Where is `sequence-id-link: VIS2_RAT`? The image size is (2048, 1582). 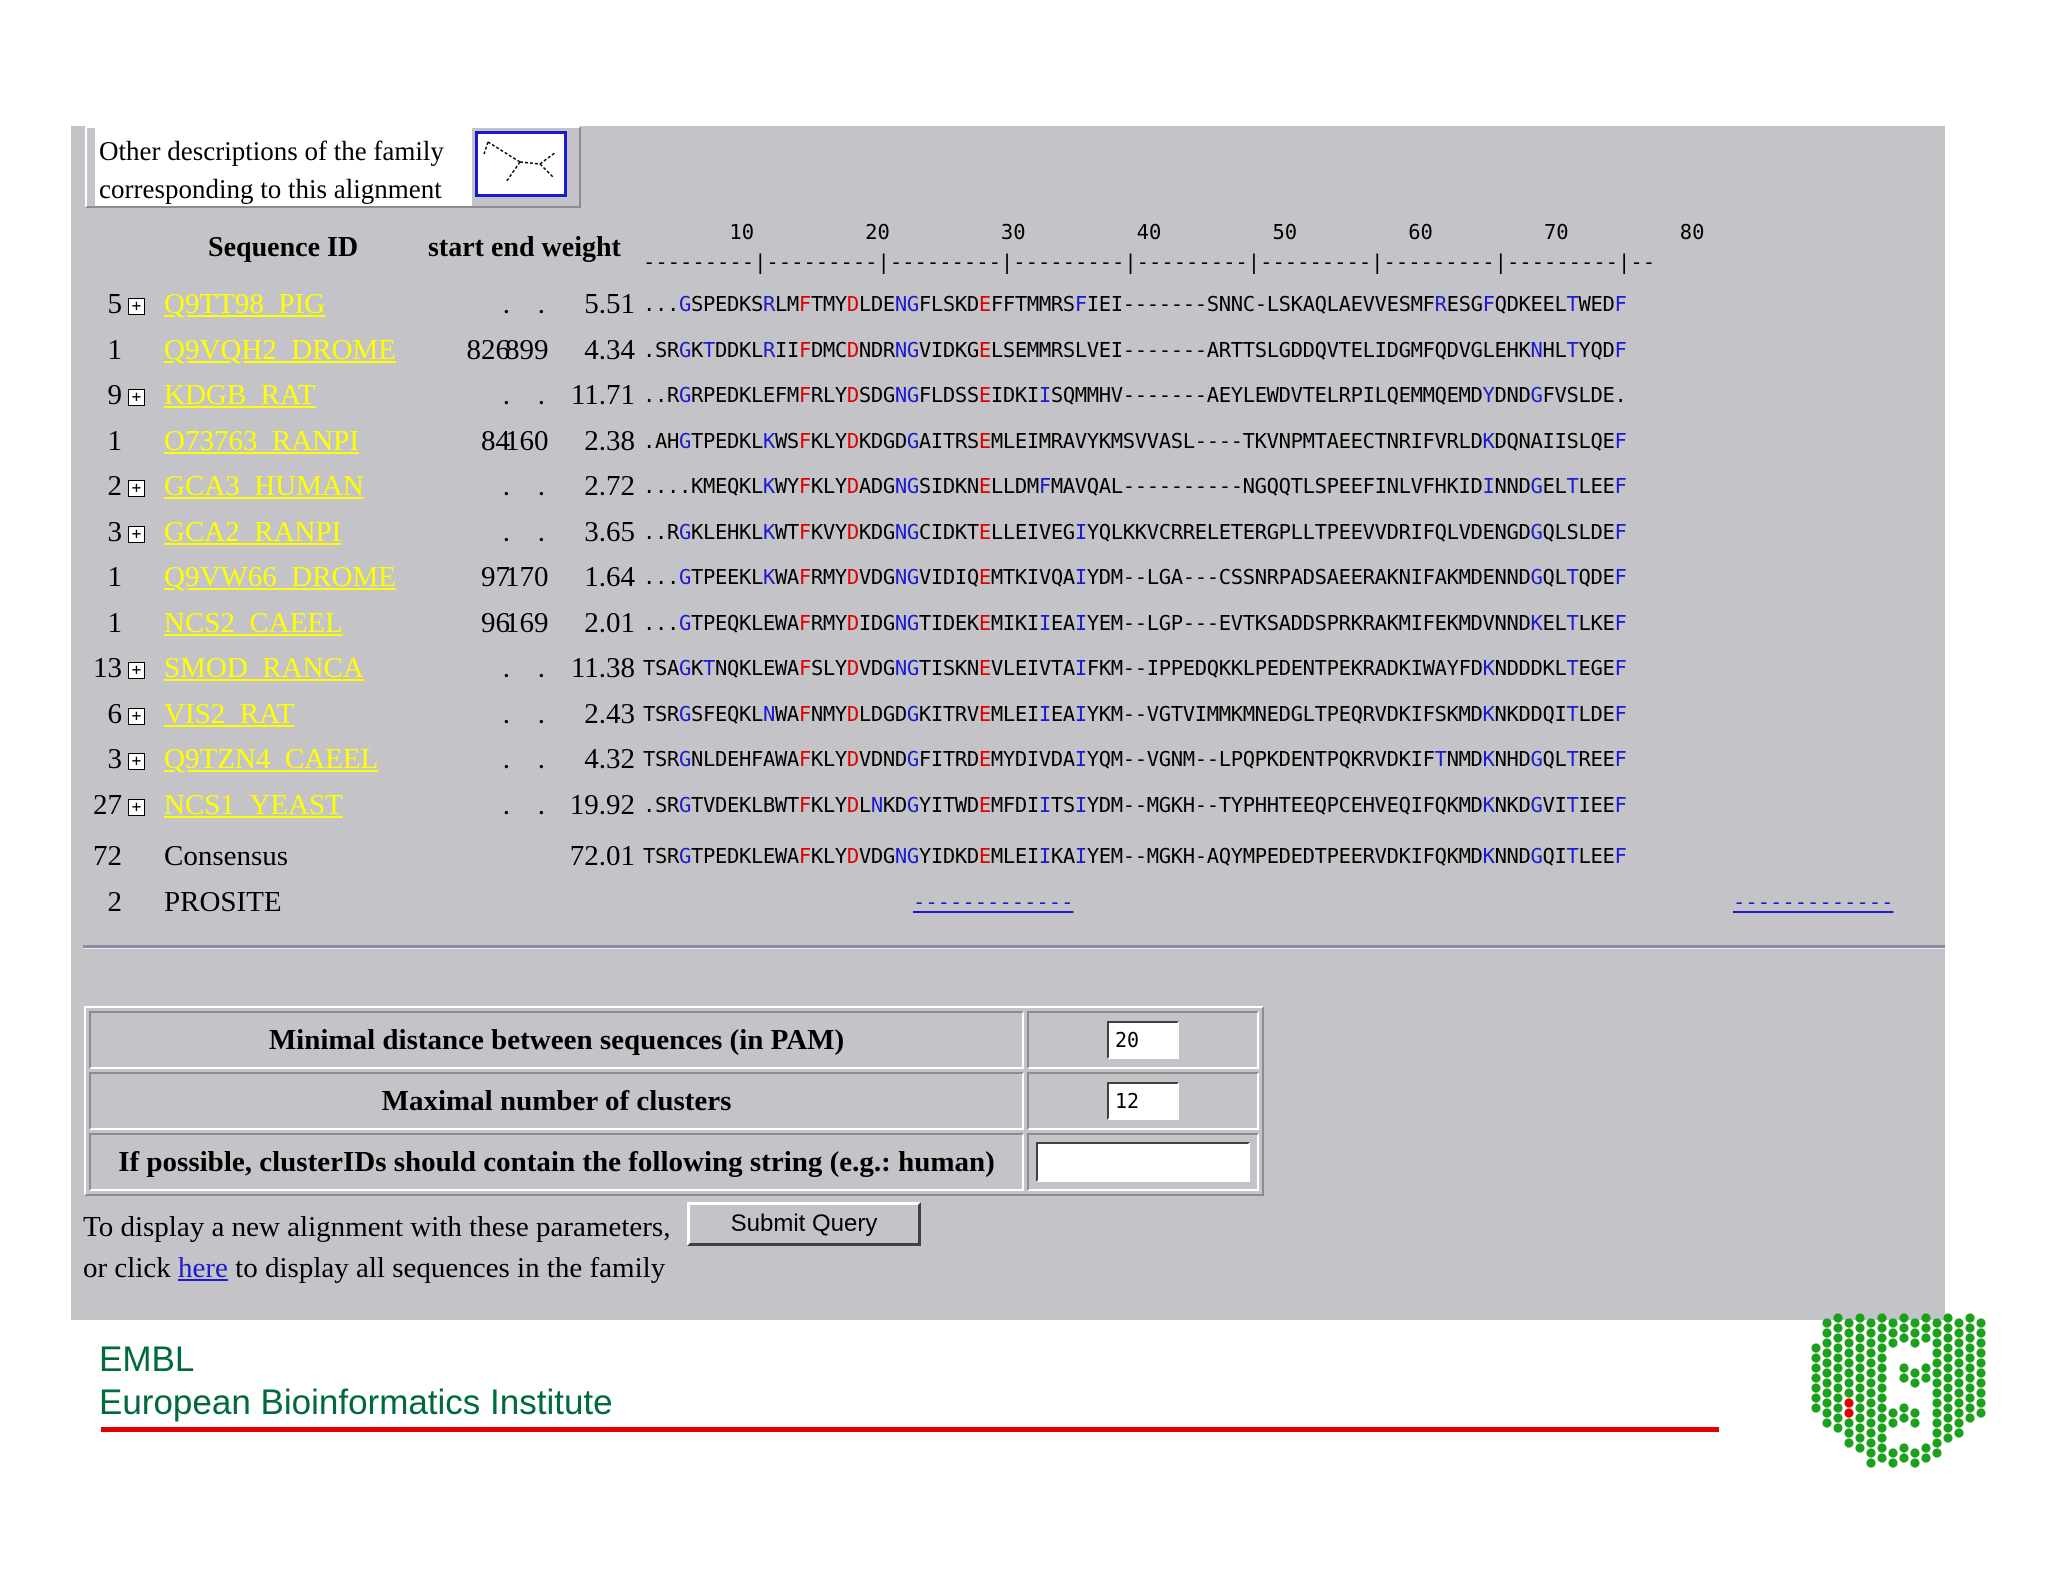 sequence-id-link: VIS2_RAT is located at coordinates (229, 714).